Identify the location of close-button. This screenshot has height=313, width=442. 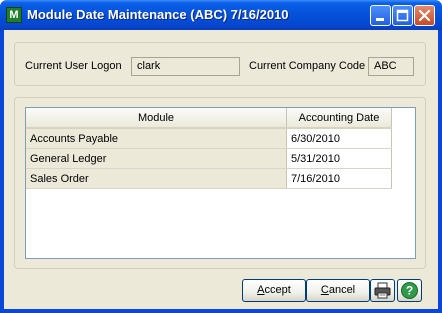
(424, 15).